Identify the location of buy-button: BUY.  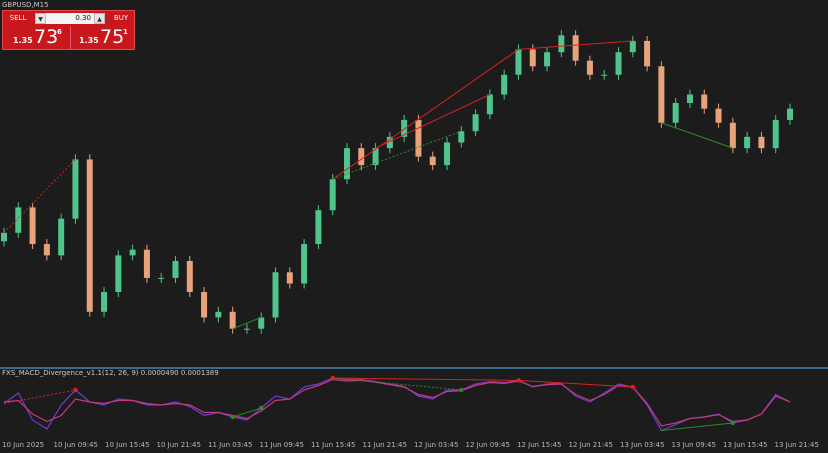
(121, 18).